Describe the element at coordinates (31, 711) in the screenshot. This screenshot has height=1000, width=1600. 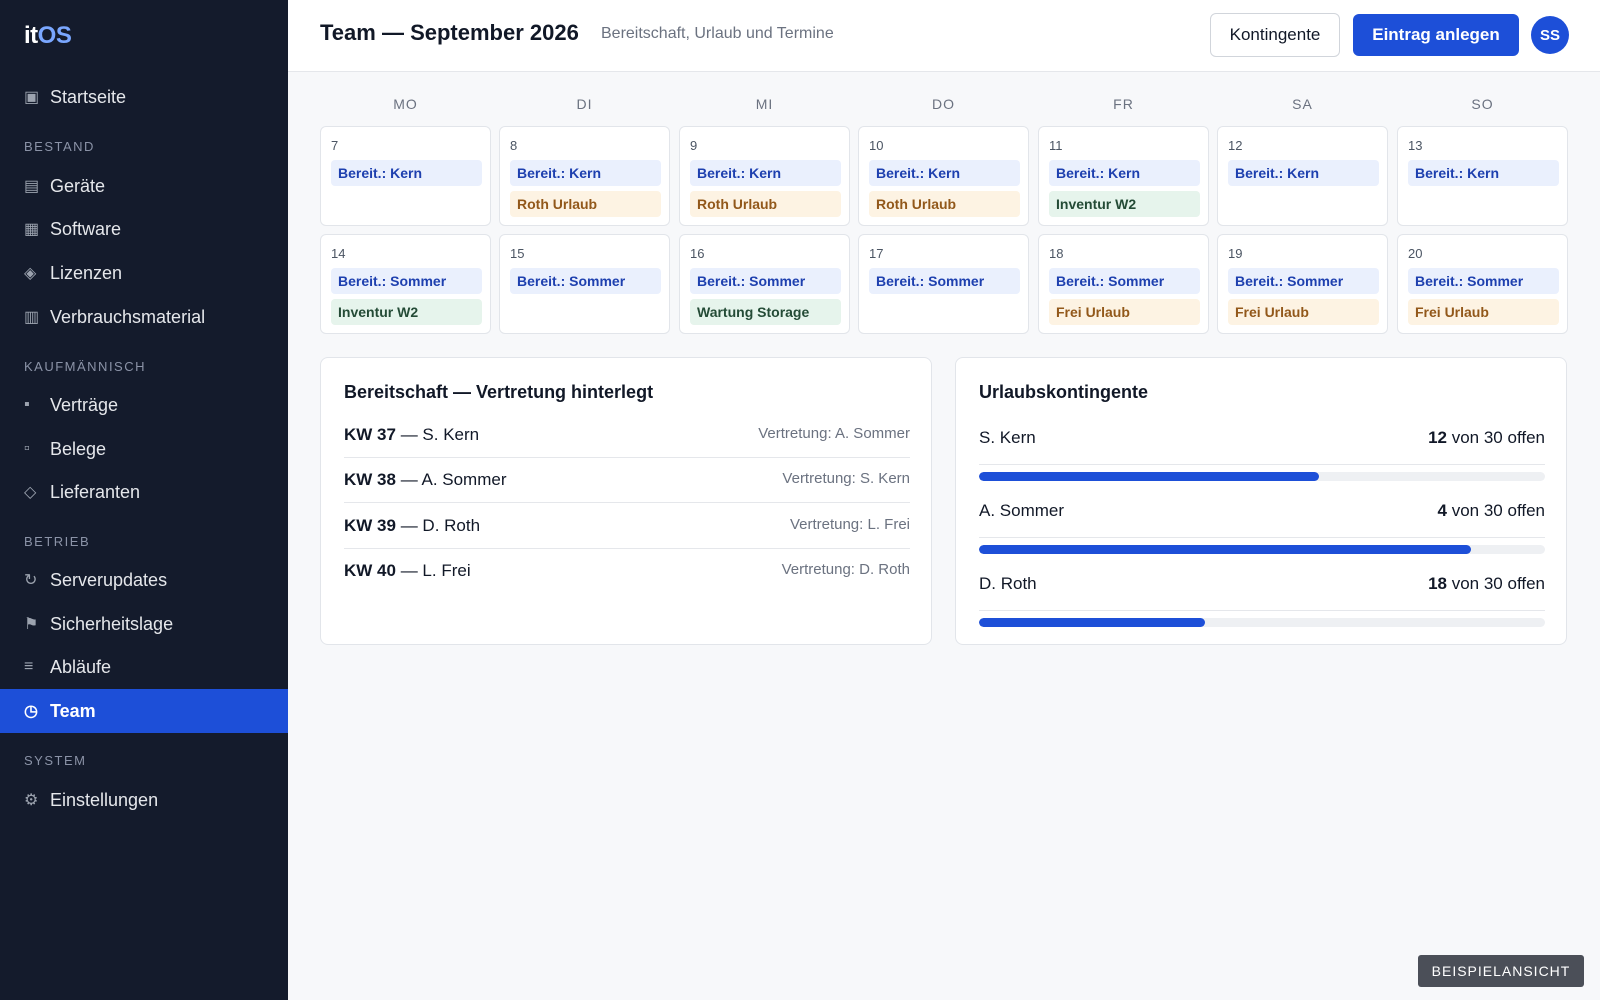
I see `clock-icon: ◷` at that location.